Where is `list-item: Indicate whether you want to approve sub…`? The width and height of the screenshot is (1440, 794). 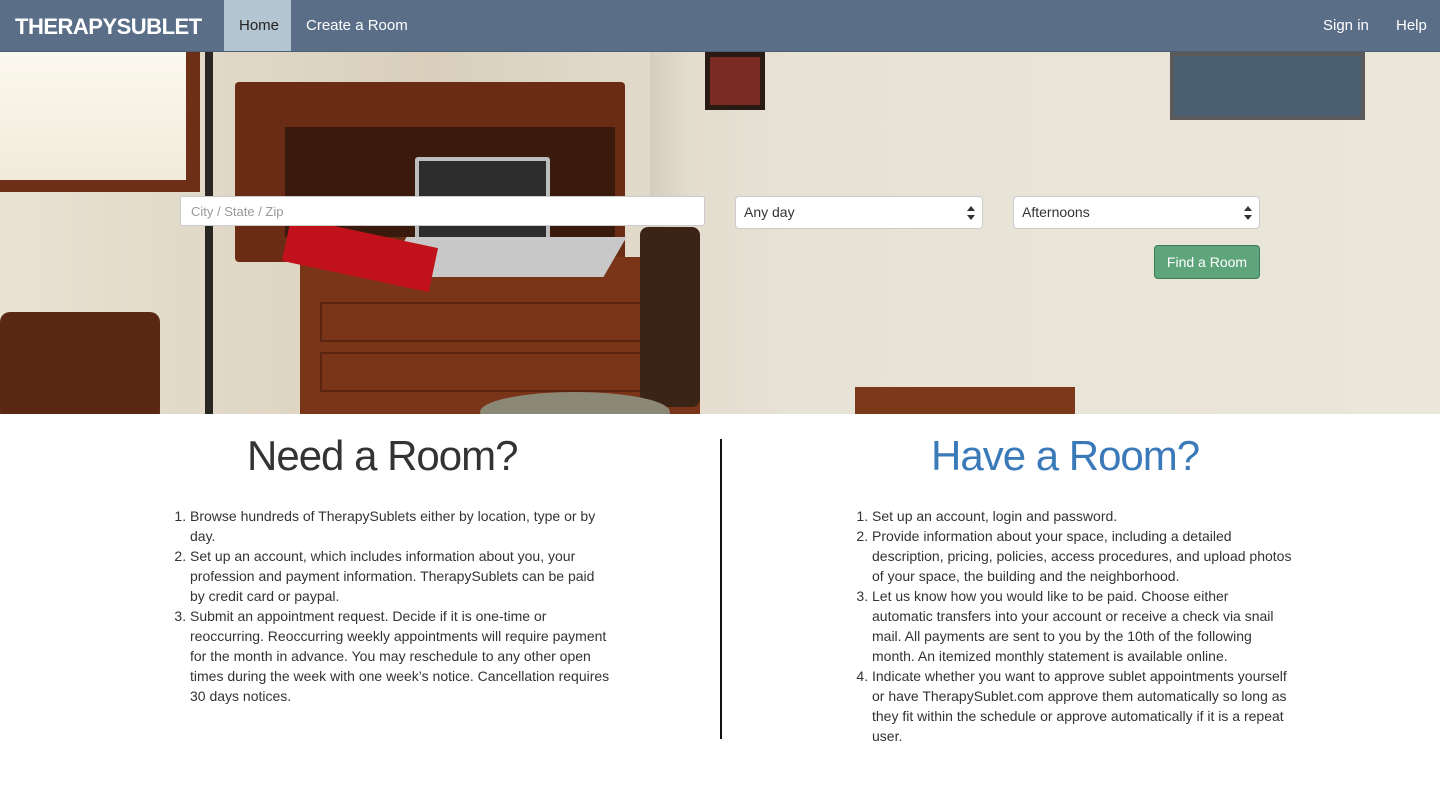
list-item: Indicate whether you want to approve sub… is located at coordinates (1082, 706).